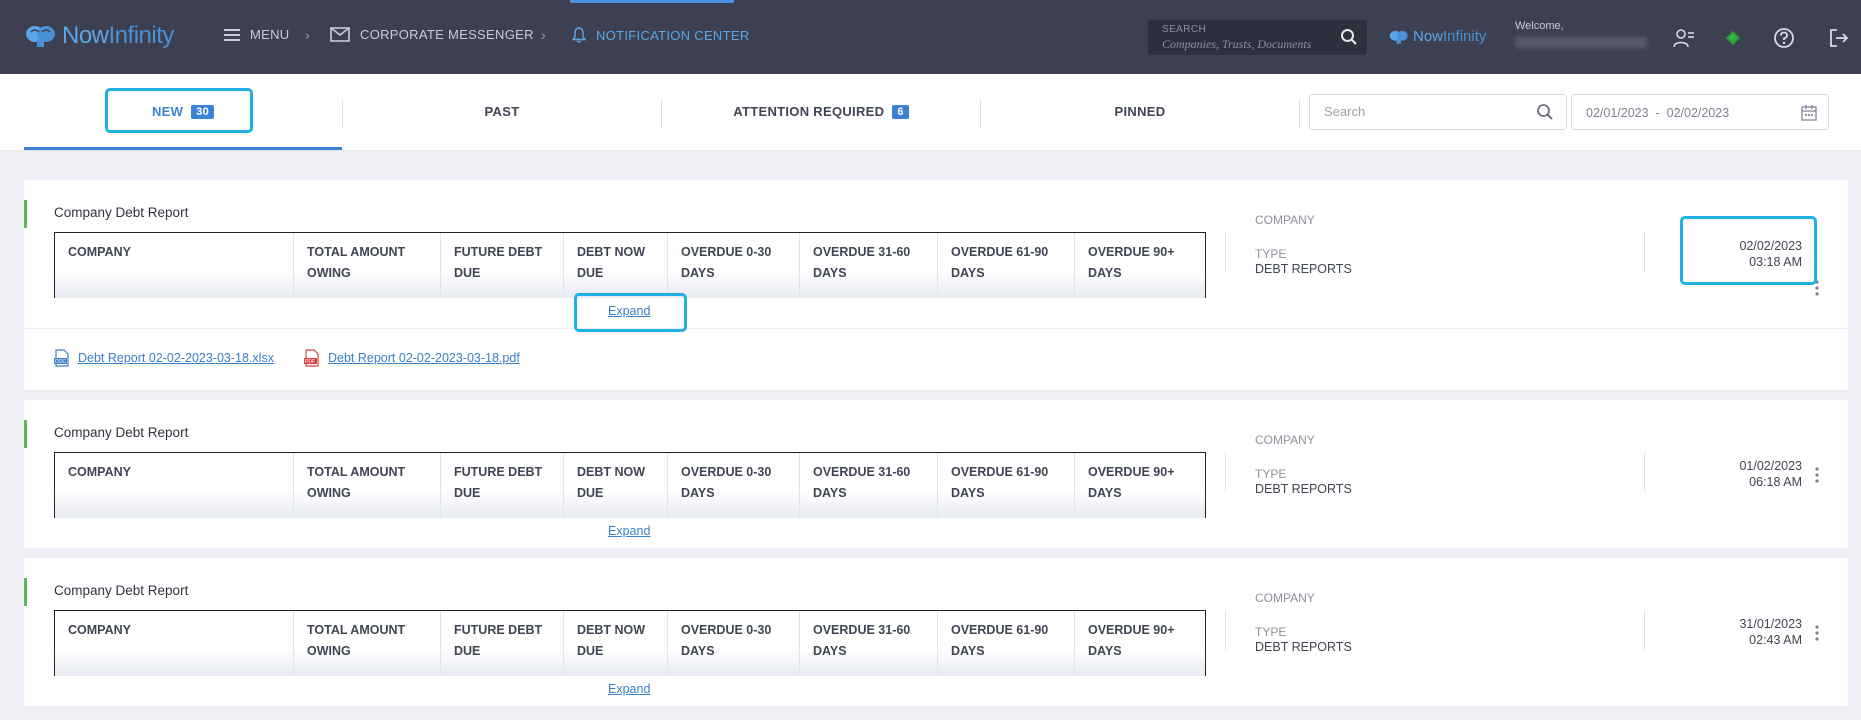  Describe the element at coordinates (432, 34) in the screenshot. I see `nav-corporate-messenger: CORPORATE MESSENGER` at that location.